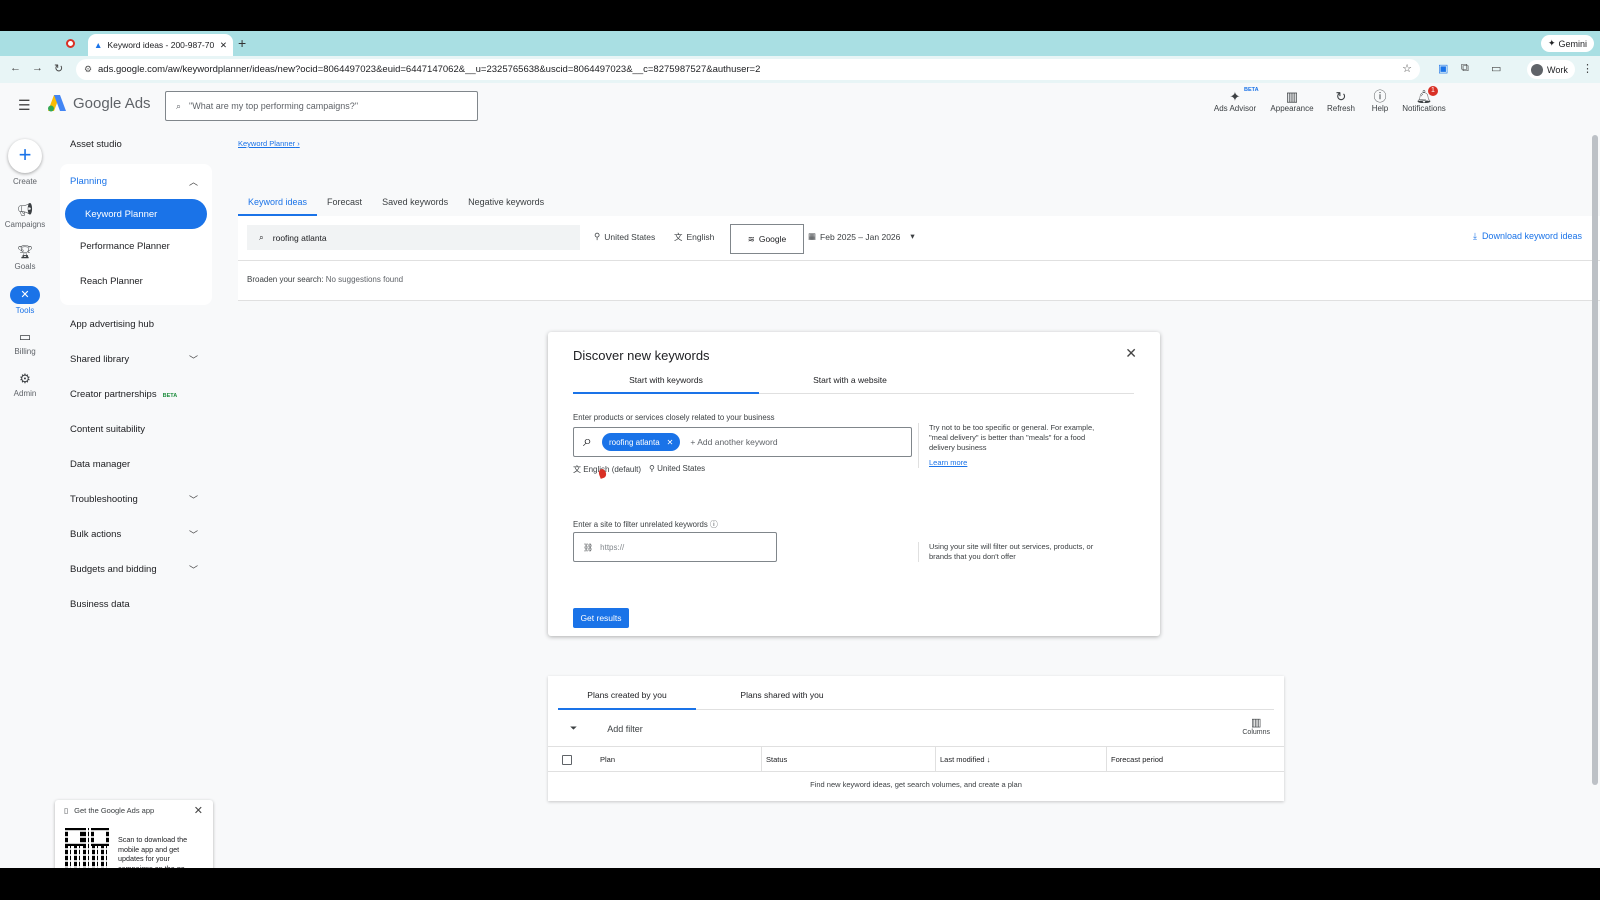  Describe the element at coordinates (223, 45) in the screenshot. I see `close-tab-icon: ✕` at that location.